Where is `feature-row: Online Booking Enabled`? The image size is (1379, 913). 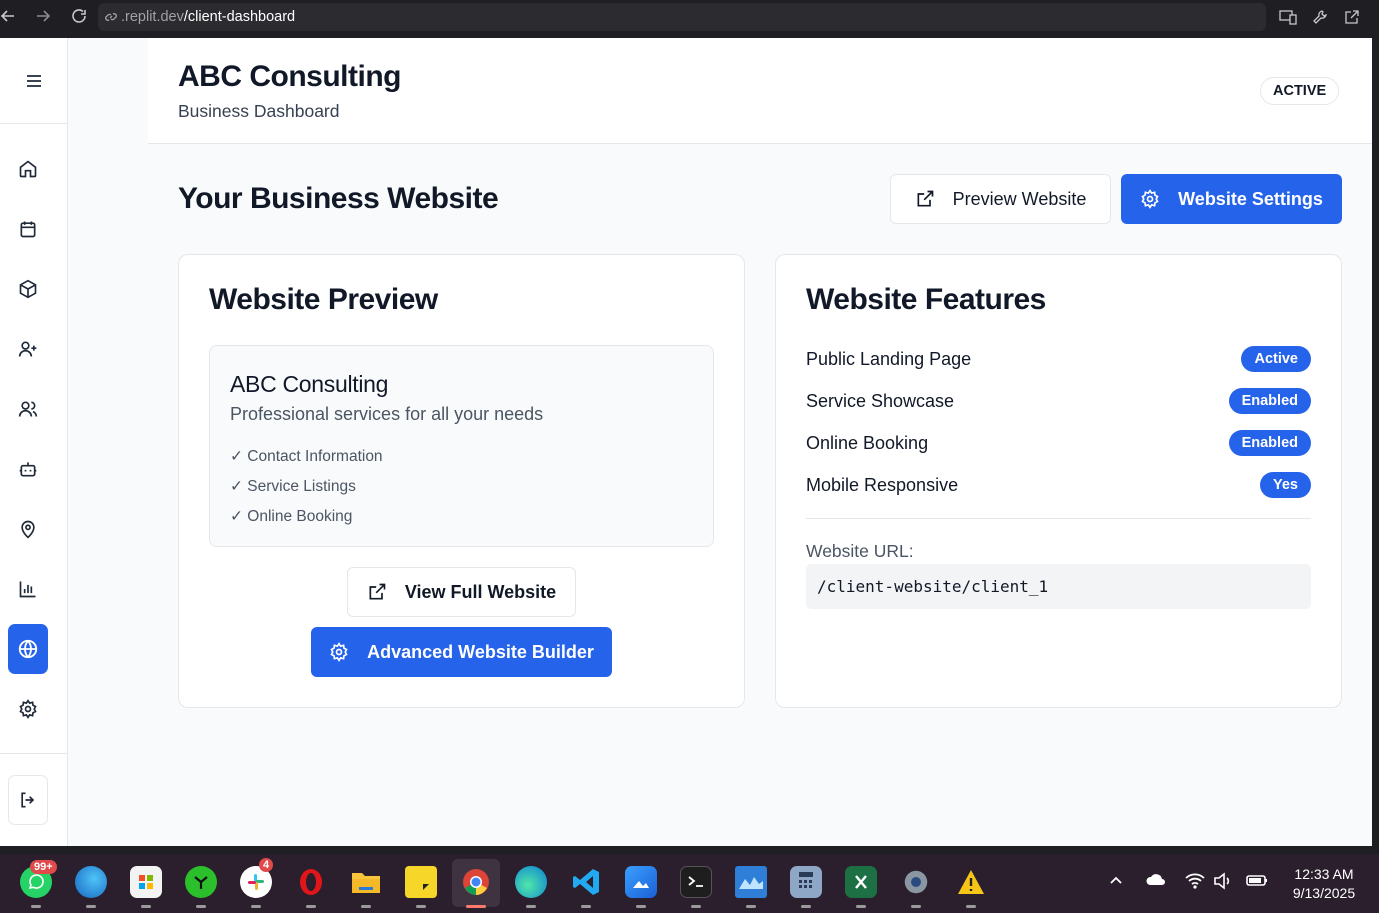 feature-row: Online Booking Enabled is located at coordinates (1058, 443).